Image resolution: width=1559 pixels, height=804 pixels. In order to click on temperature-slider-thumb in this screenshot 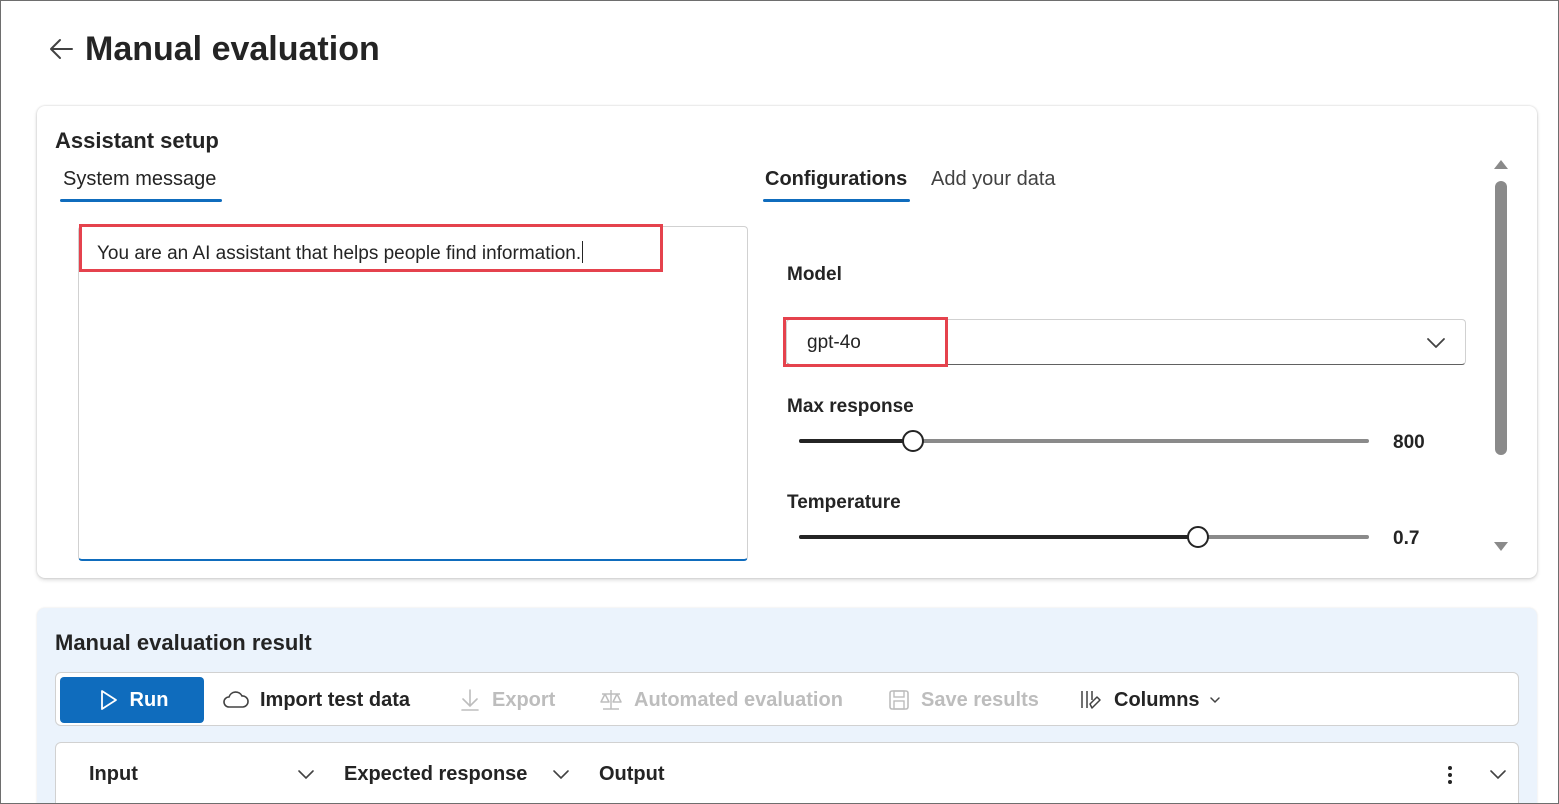, I will do `click(1198, 537)`.